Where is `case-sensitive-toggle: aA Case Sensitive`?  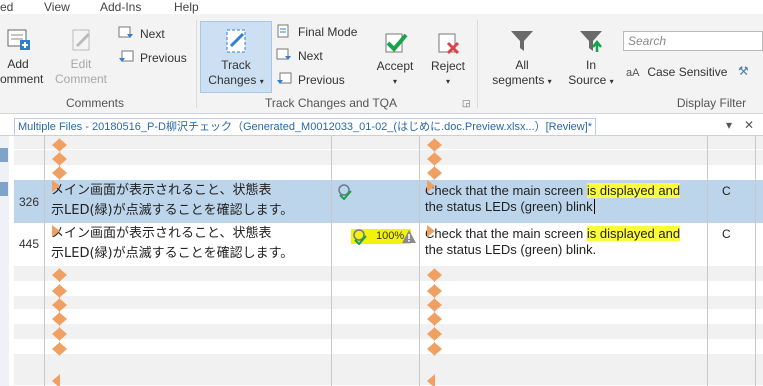
case-sensitive-toggle: aA Case Sensitive is located at coordinates (676, 72).